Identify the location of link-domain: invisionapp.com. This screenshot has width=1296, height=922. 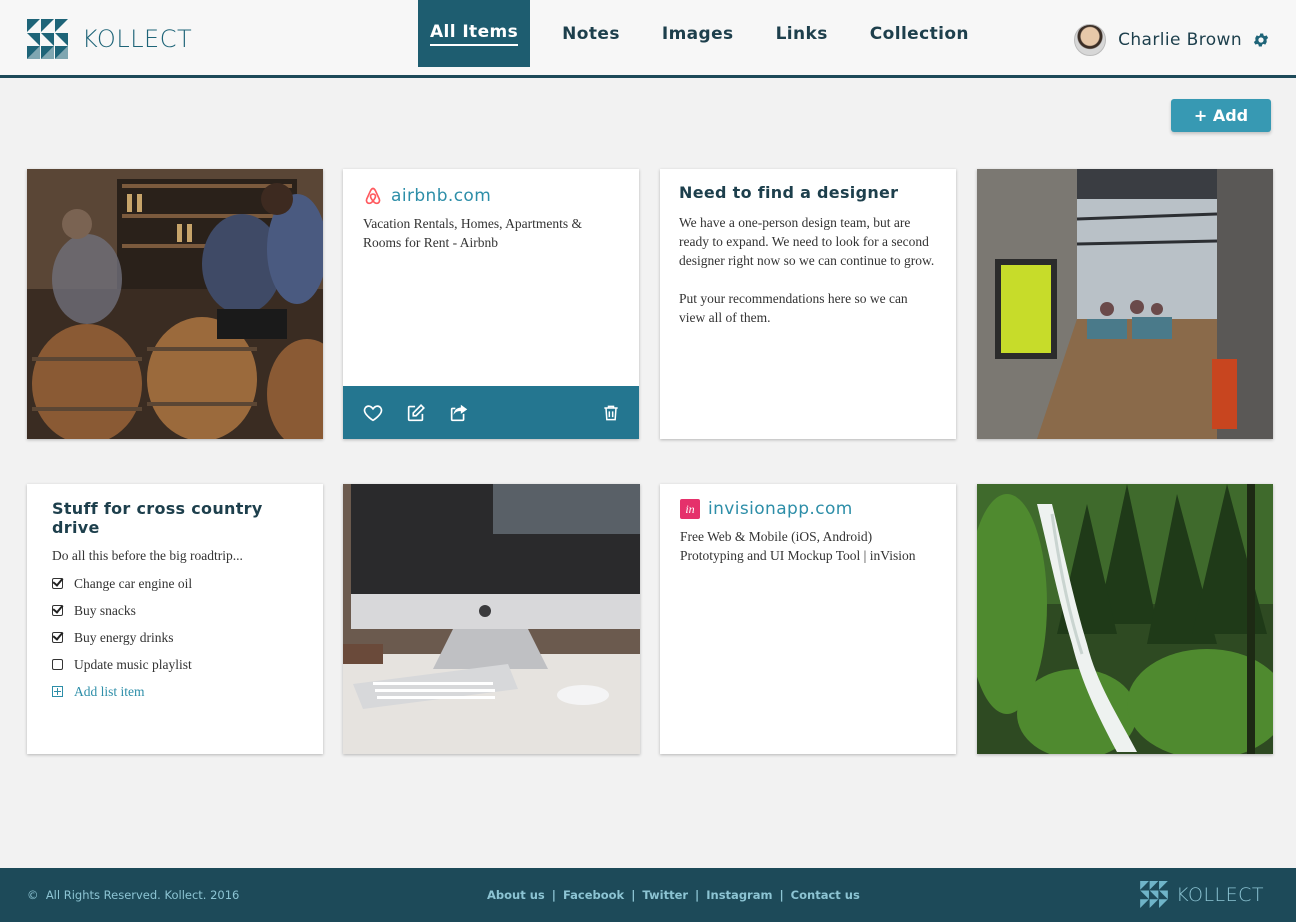
(780, 509).